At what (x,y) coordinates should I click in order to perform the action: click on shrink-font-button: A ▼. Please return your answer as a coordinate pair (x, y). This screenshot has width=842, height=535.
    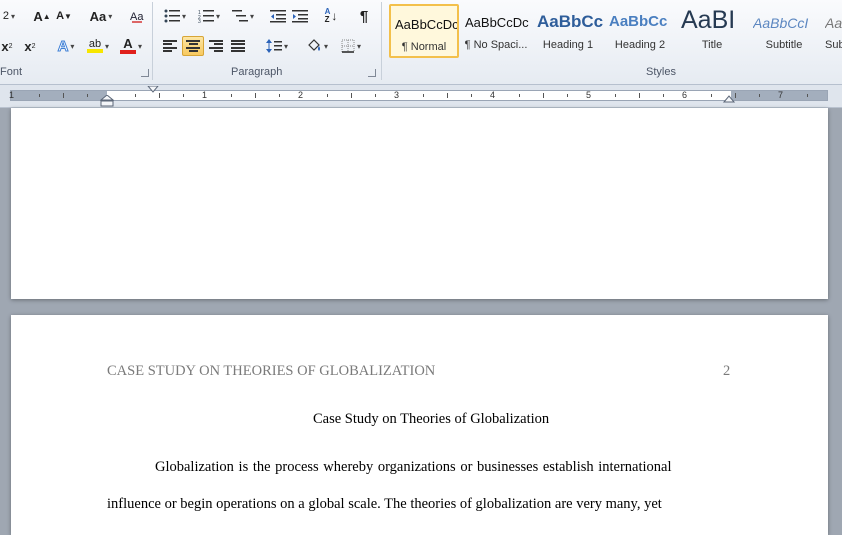
    Looking at the image, I should click on (64, 16).